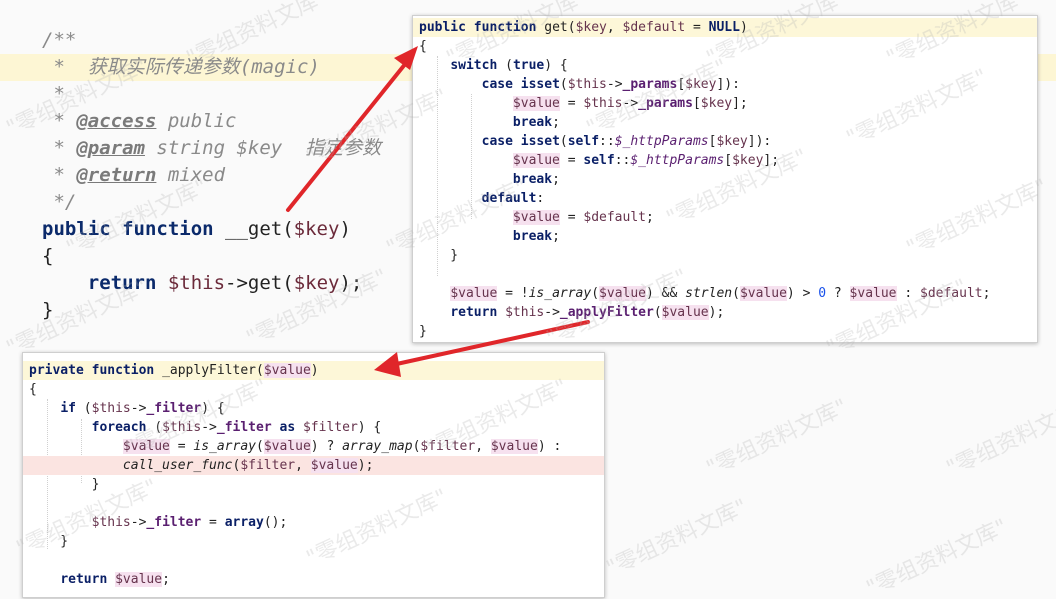  What do you see at coordinates (630, 103) in the screenshot?
I see `code-line: $value = $this->_params[$key];` at bounding box center [630, 103].